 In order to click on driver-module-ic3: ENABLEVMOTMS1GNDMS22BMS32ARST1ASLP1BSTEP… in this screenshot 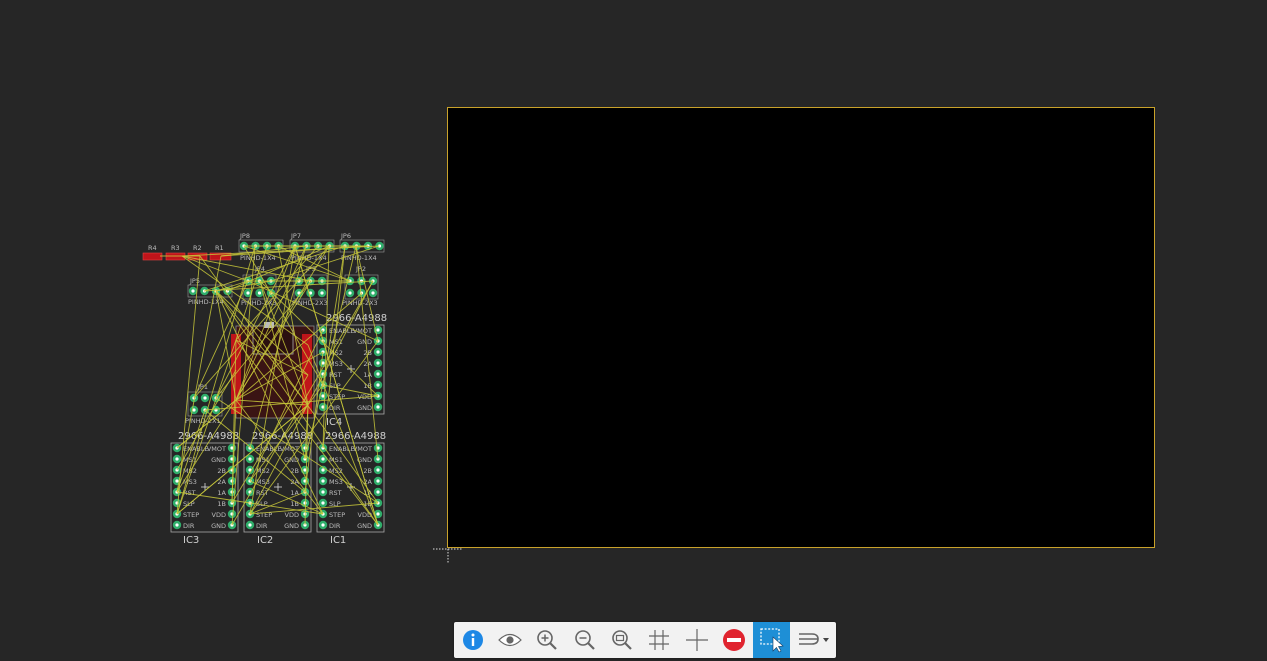, I will do `click(204, 487)`.